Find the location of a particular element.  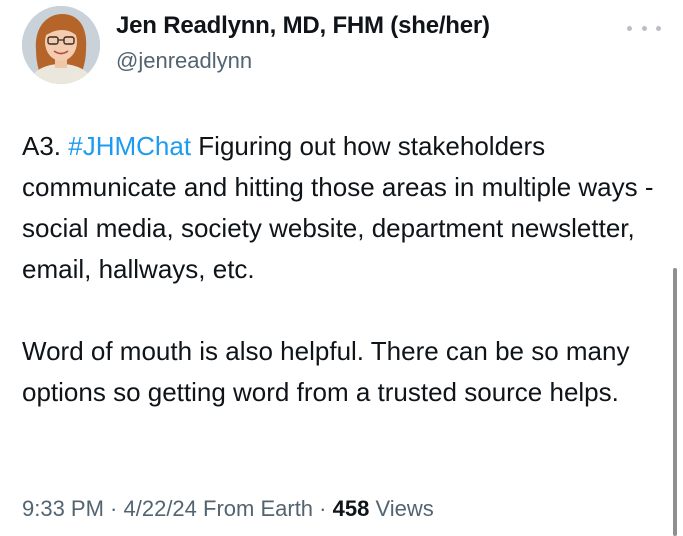

more-dots-icon is located at coordinates (644, 28).